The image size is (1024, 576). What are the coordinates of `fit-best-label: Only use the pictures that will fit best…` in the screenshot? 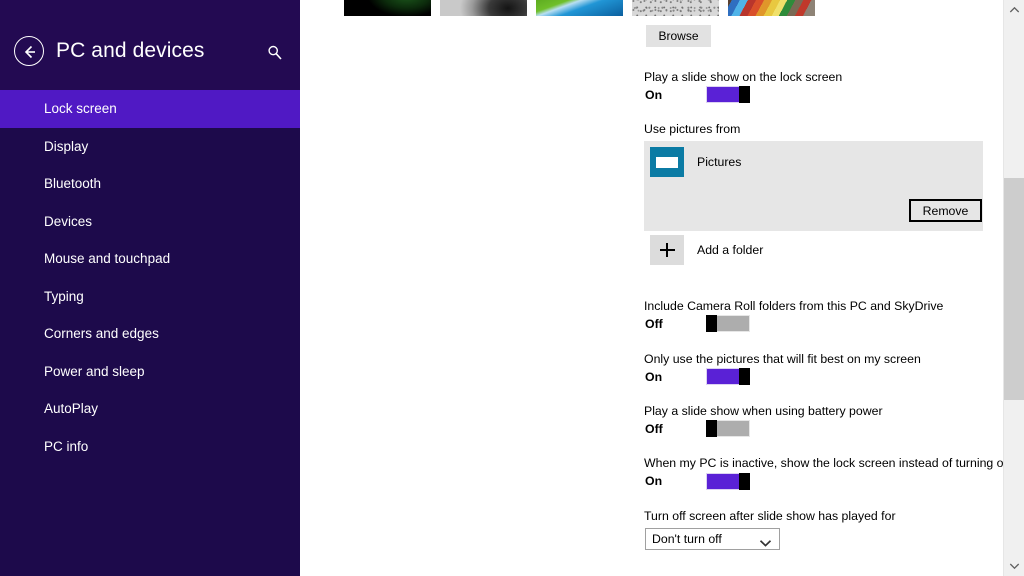 It's located at (782, 359).